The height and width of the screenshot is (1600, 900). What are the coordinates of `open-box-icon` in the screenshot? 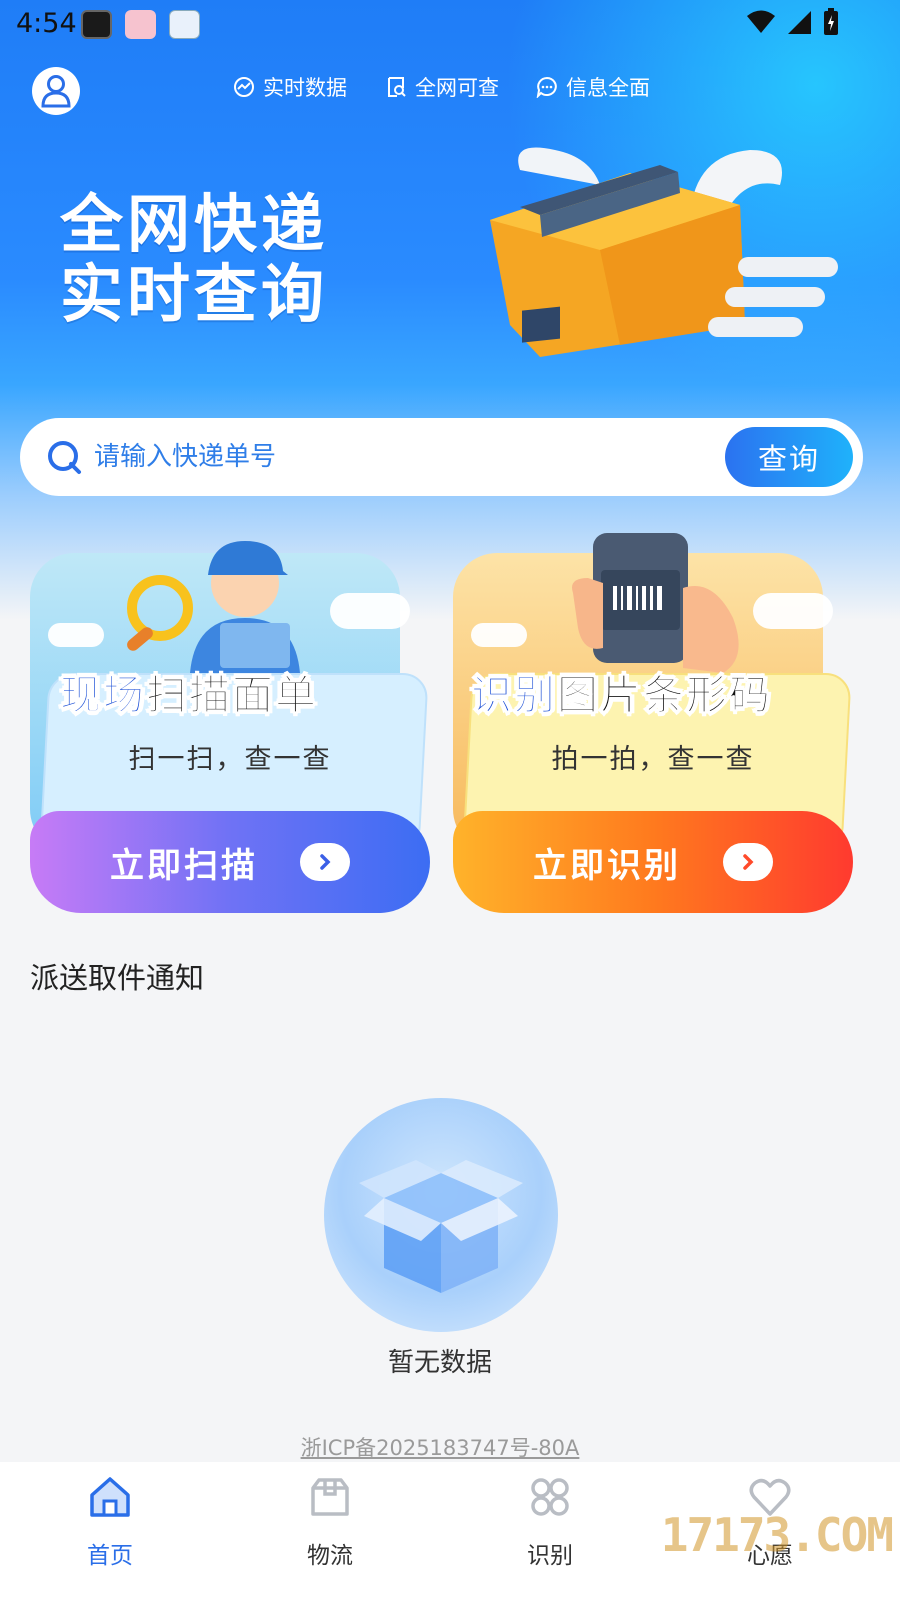 It's located at (441, 1226).